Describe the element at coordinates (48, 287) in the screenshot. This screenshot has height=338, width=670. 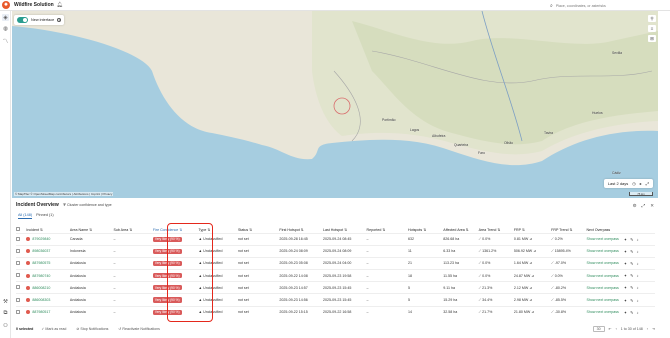
I see `incident-cell: 886008210` at that location.